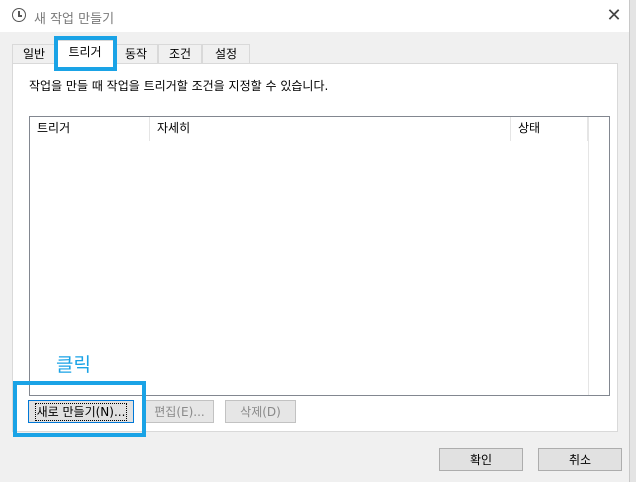 The height and width of the screenshot is (482, 636). What do you see at coordinates (85, 52) in the screenshot?
I see `tab-triggers: 트리거` at bounding box center [85, 52].